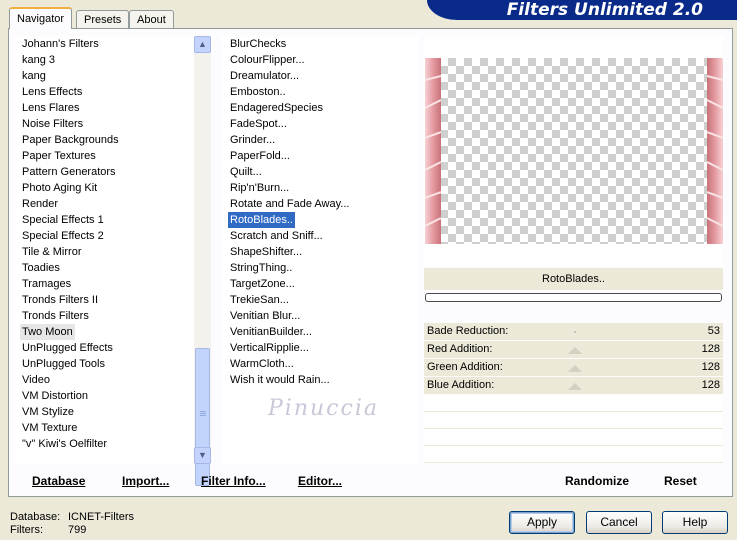  I want to click on randomize-button: Randomize, so click(597, 481).